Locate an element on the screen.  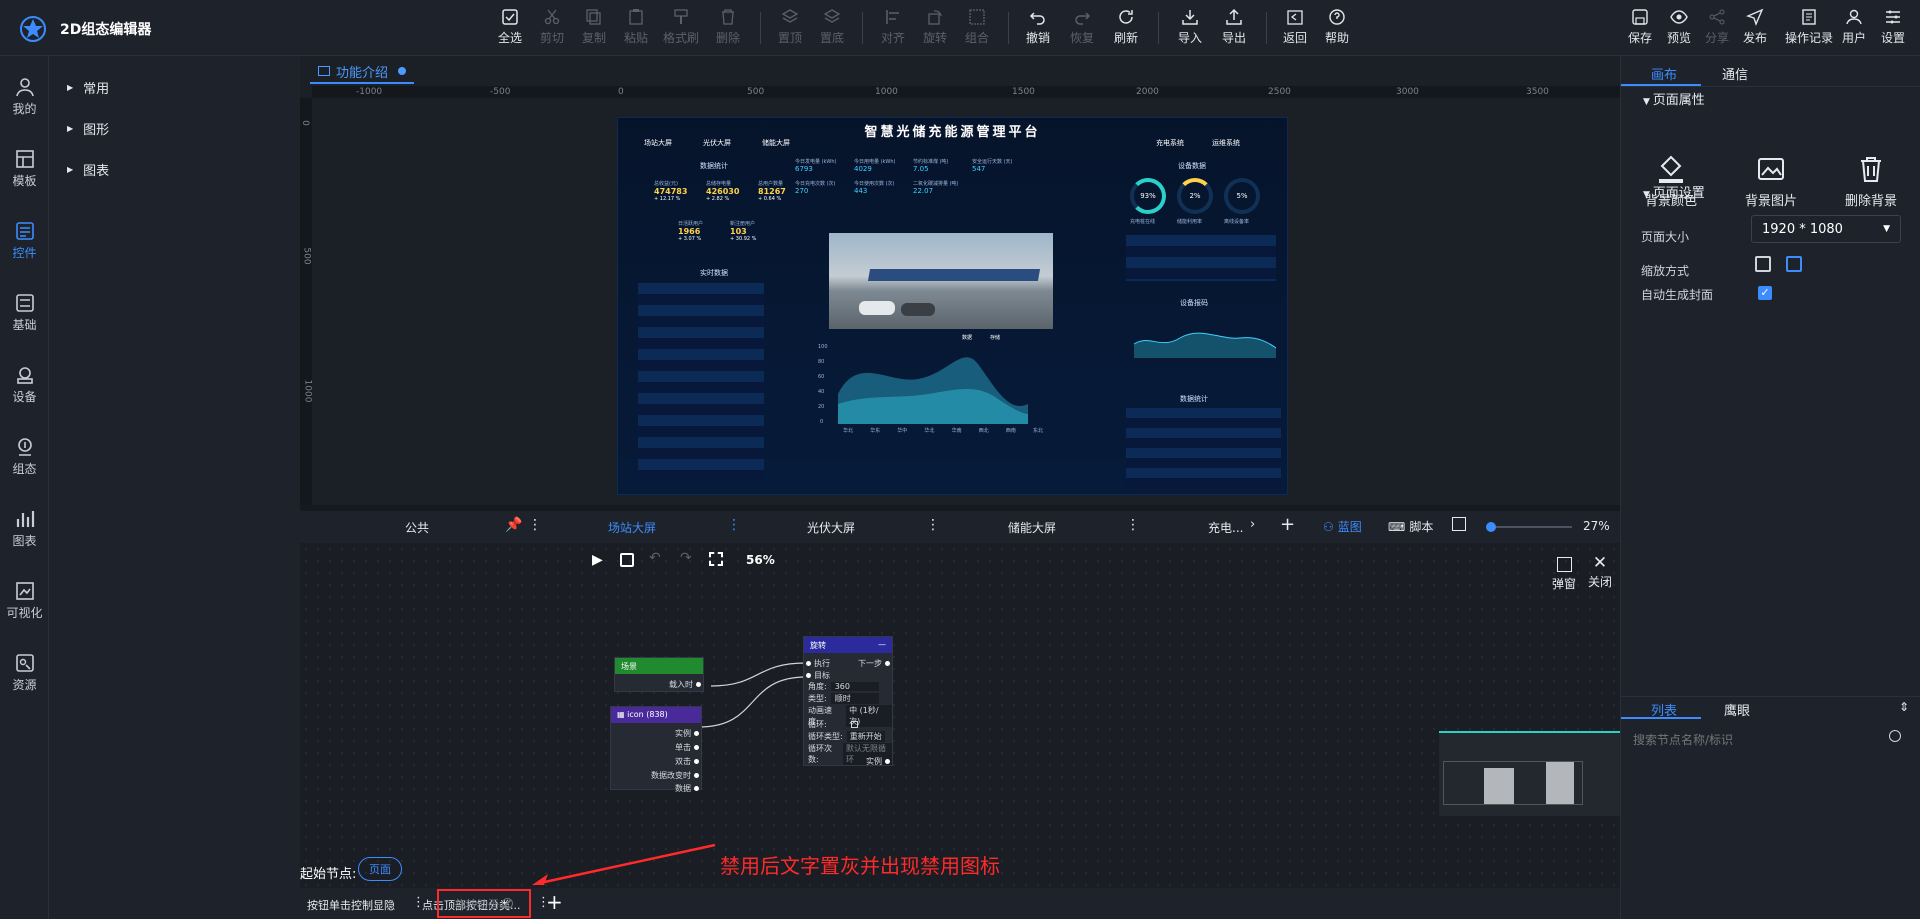
bg-image-button: 背景图片 is located at coordinates (1771, 181).